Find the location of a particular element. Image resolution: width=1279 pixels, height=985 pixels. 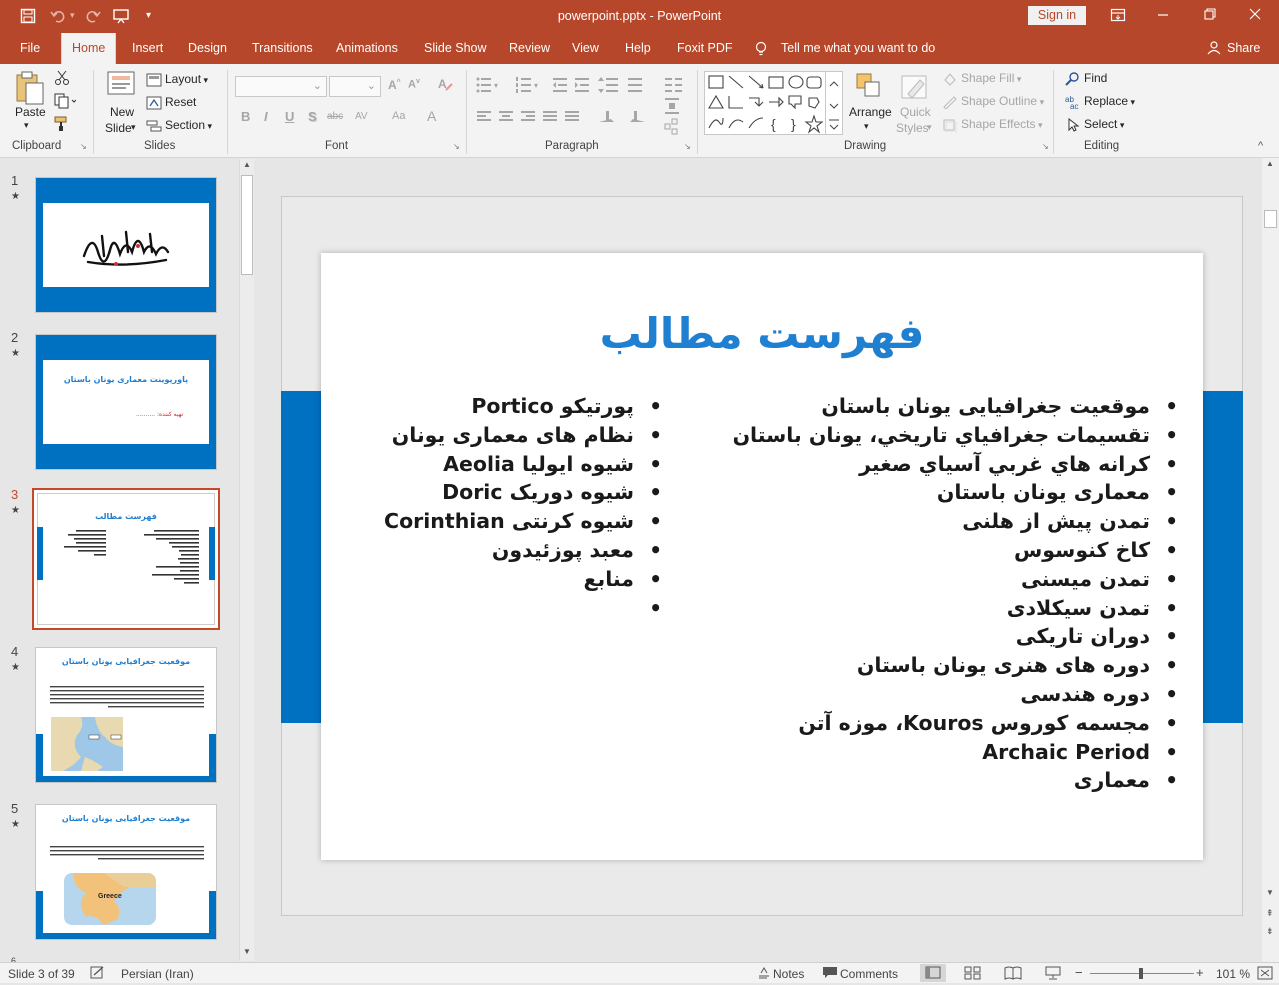

slide-sorter-view-icon is located at coordinates (973, 974).